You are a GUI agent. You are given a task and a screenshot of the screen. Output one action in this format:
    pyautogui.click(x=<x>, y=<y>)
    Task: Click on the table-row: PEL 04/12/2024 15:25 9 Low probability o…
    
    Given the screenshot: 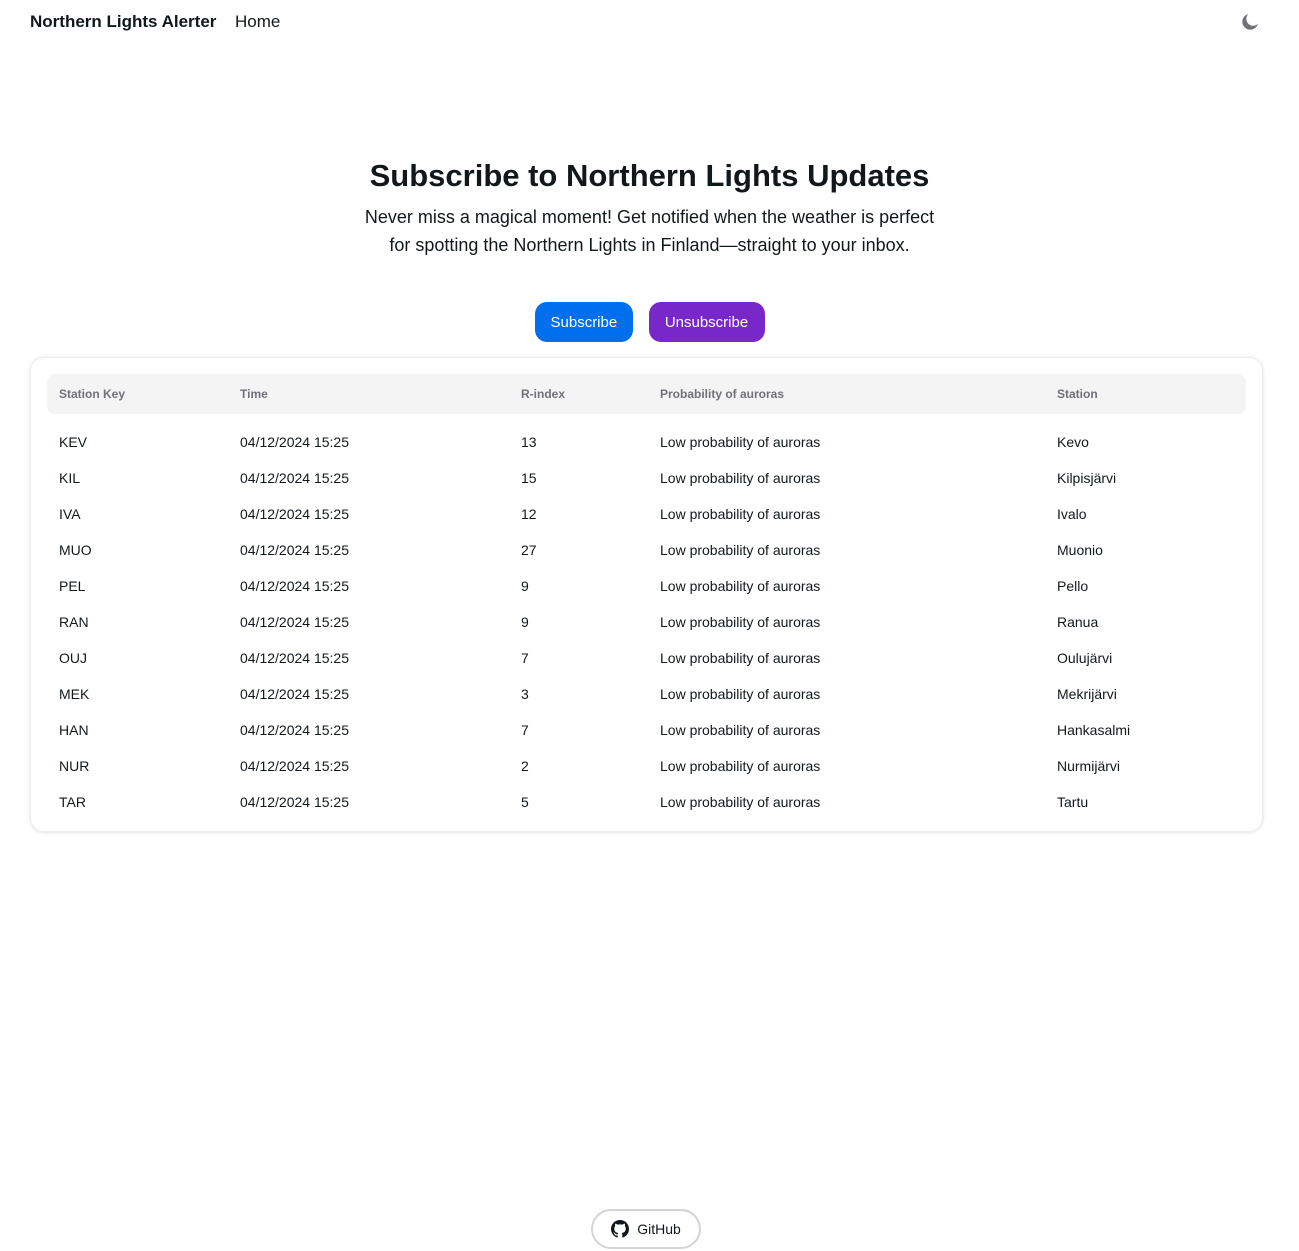 What is the action you would take?
    pyautogui.click(x=646, y=586)
    